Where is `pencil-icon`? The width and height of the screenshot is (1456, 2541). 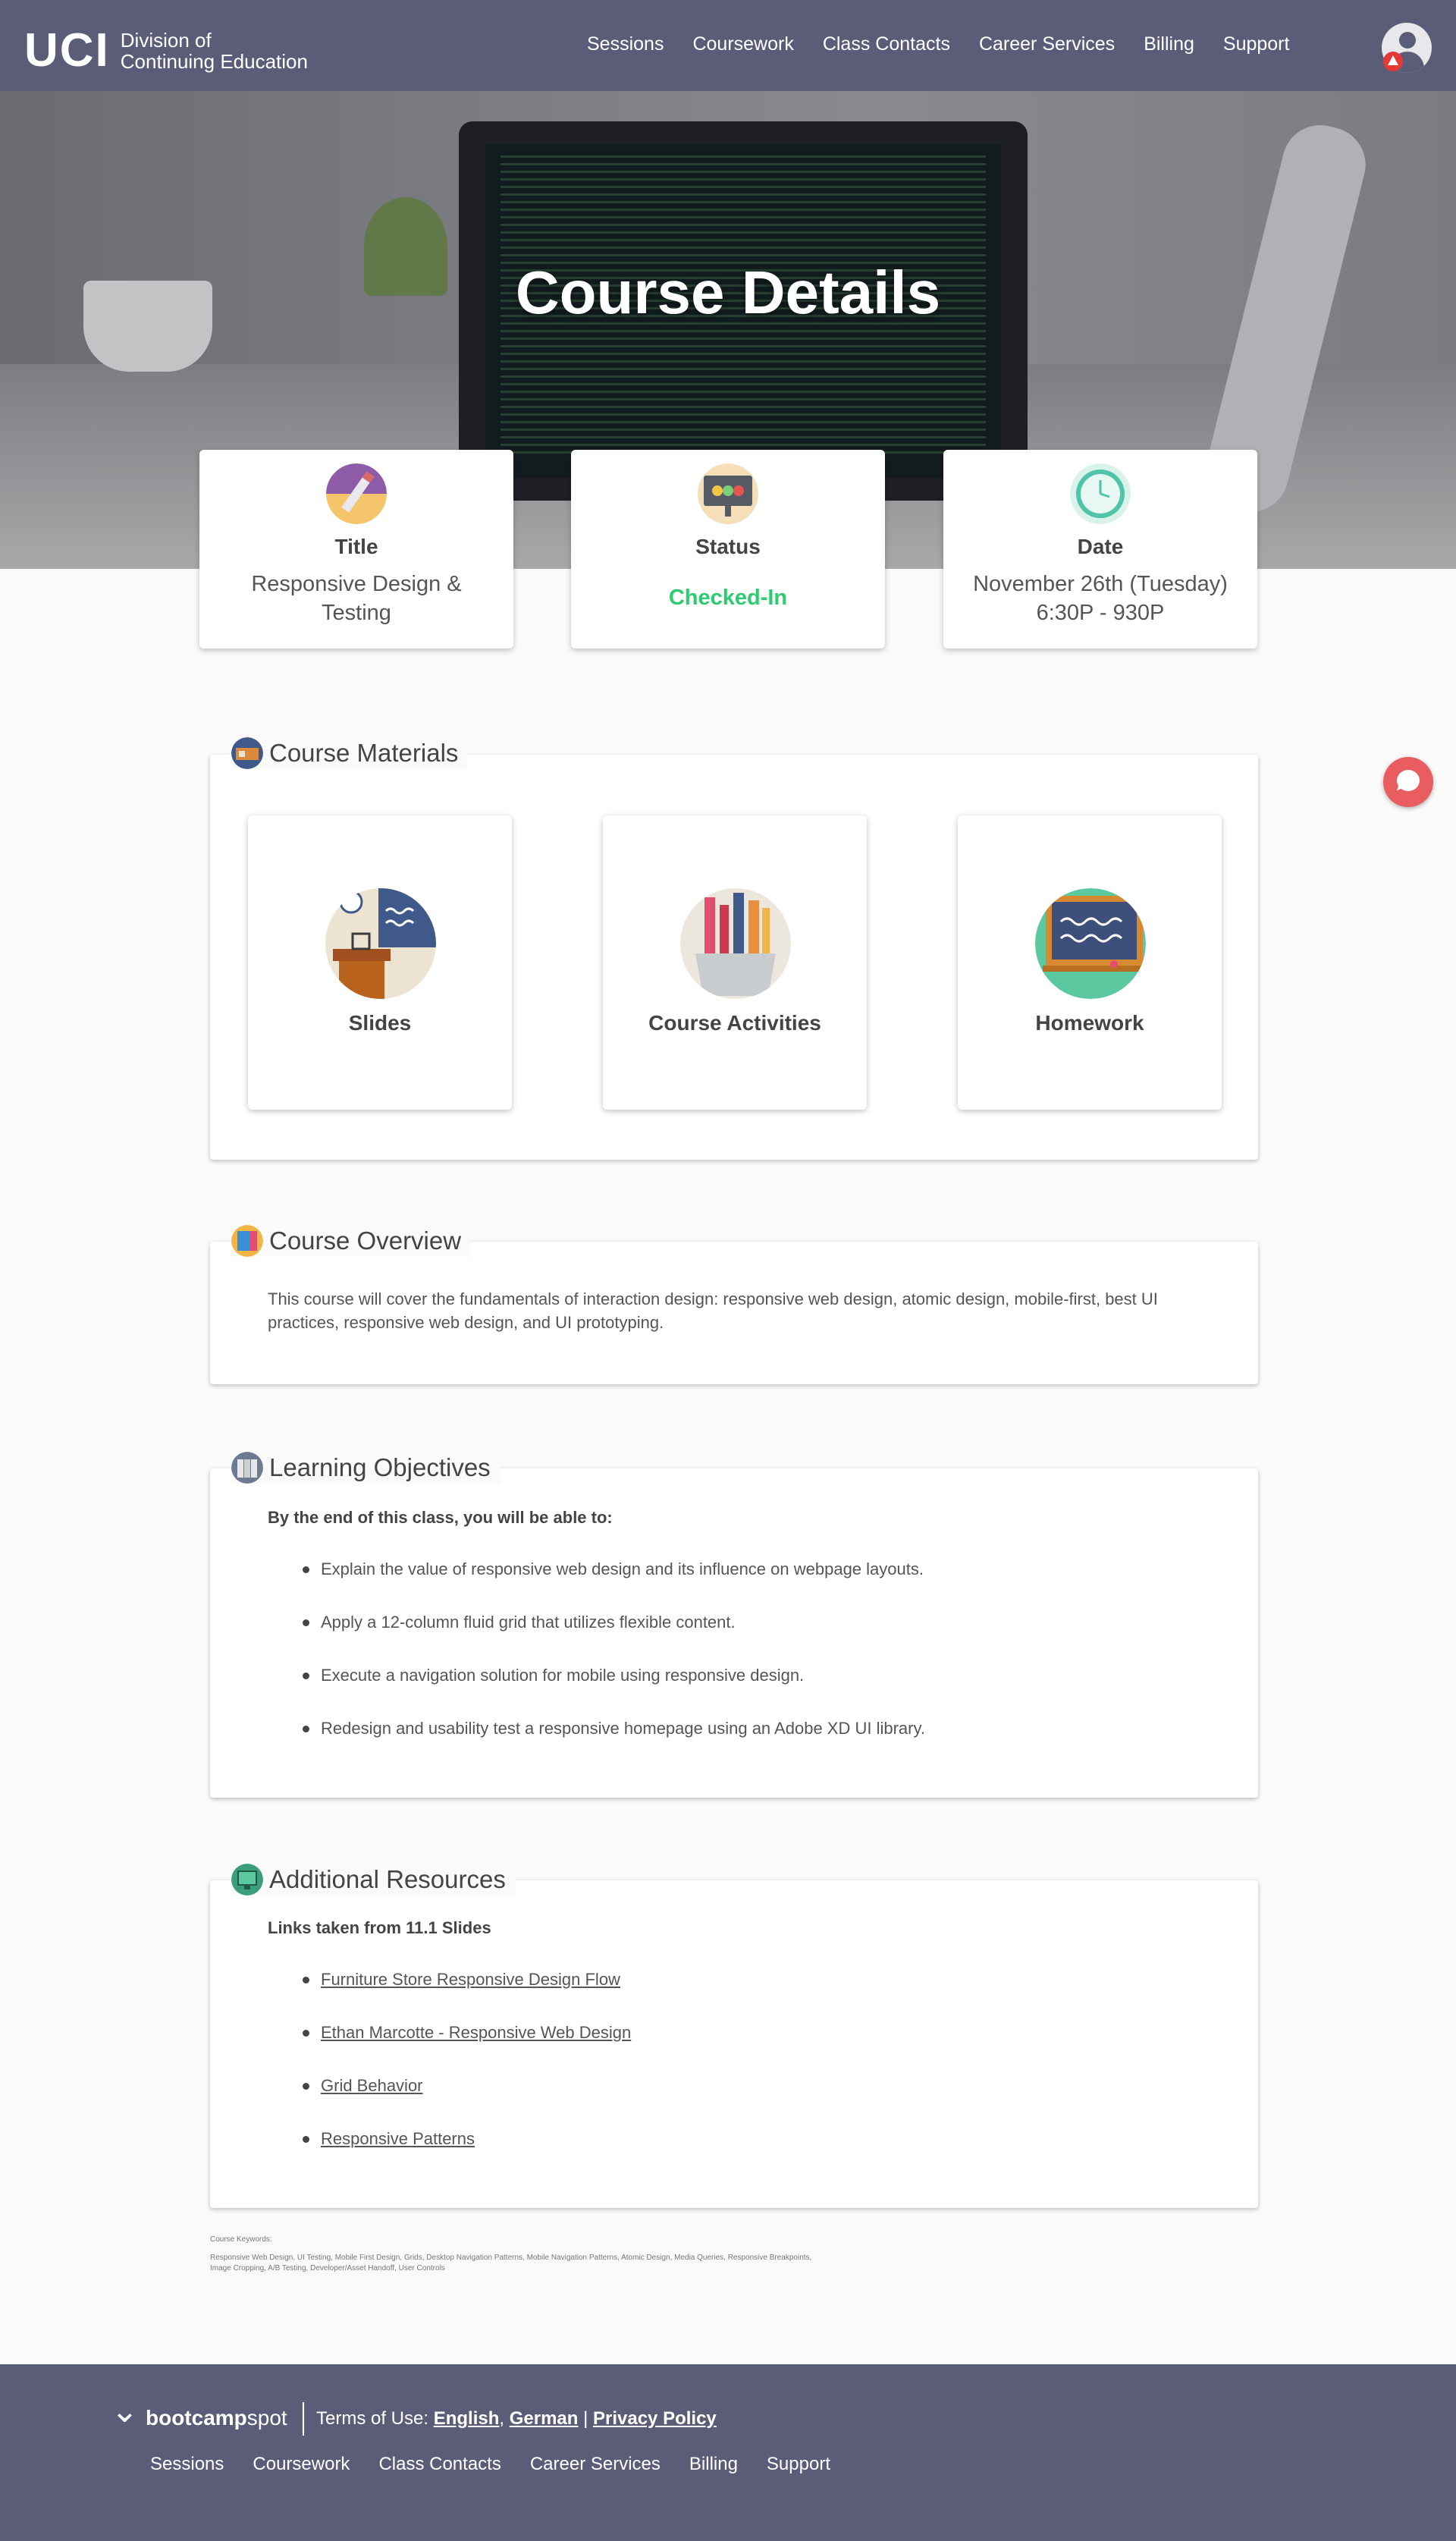
pencil-icon is located at coordinates (356, 494).